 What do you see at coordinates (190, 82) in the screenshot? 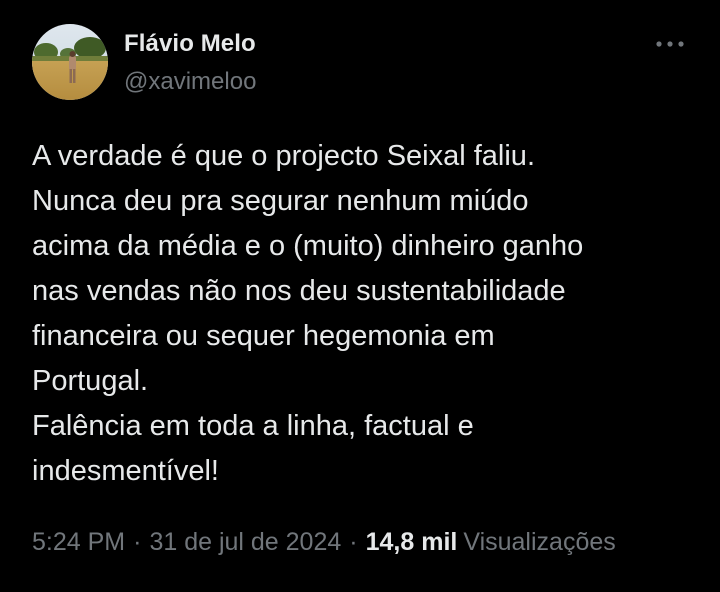
I see `user-handle: @xavimeloo` at bounding box center [190, 82].